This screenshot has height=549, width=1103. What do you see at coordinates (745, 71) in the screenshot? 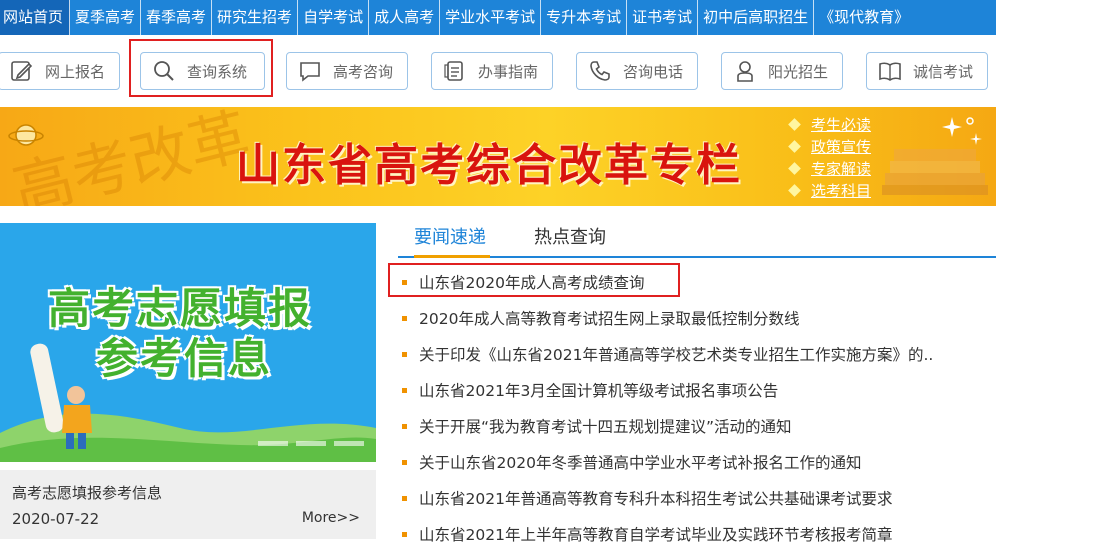
I see `person-icon` at bounding box center [745, 71].